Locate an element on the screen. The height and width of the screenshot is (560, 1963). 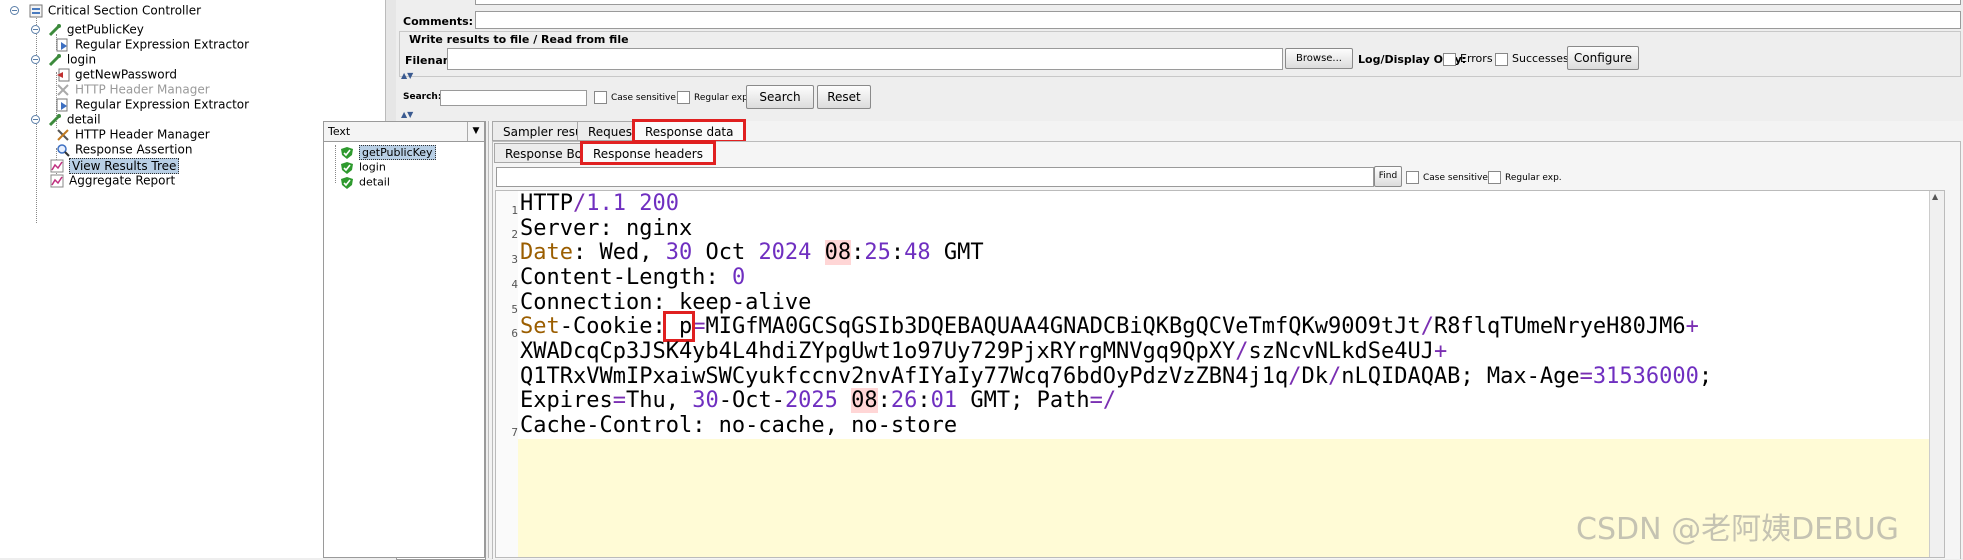
name-field is located at coordinates (1218, 2).